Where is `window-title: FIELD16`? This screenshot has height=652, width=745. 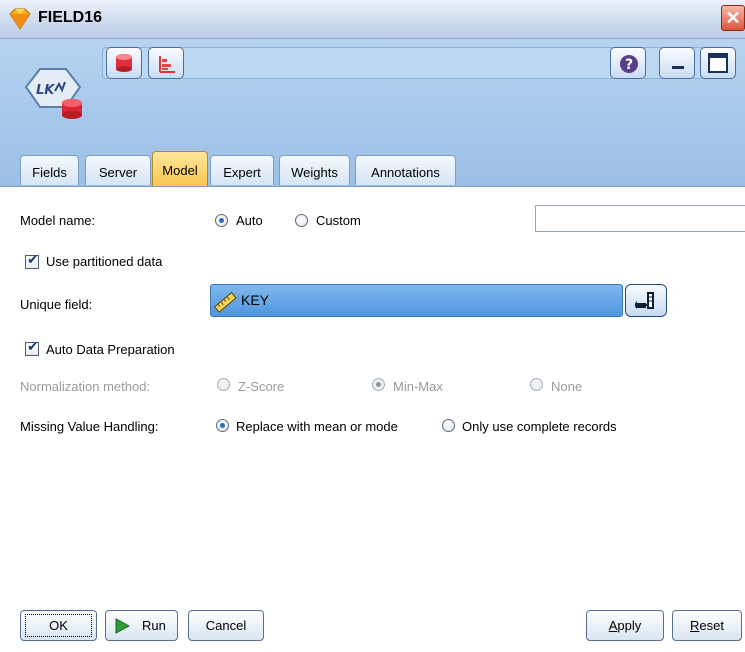
window-title: FIELD16 is located at coordinates (70, 17).